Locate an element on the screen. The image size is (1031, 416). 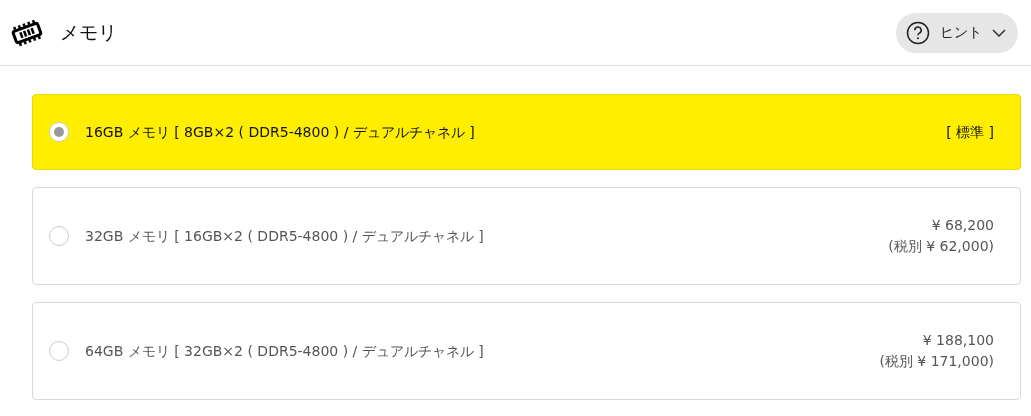
price-text: (税別 ¥ 171,000) is located at coordinates (936, 361).